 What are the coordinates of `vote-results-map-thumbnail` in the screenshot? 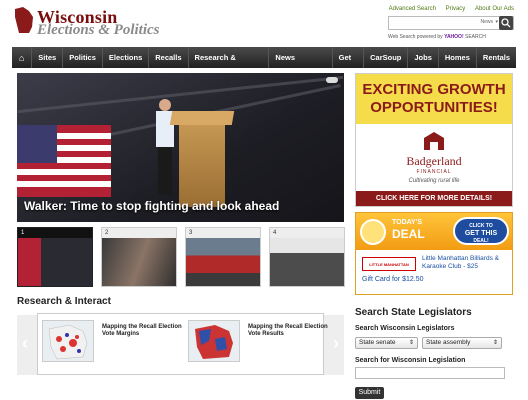 It's located at (214, 341).